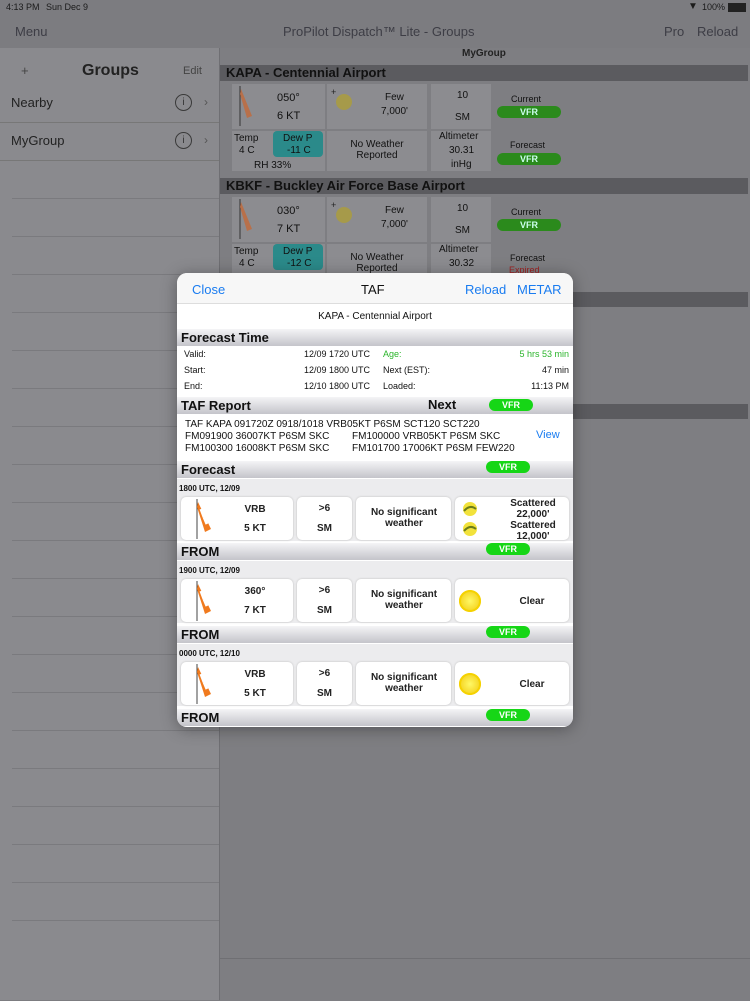  What do you see at coordinates (255, 591) in the screenshot?
I see `wind-direction: 360°` at bounding box center [255, 591].